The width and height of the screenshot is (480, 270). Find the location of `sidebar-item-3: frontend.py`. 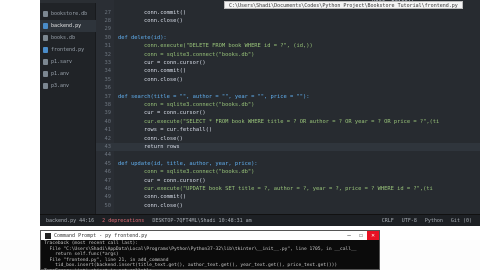

sidebar-item-3: frontend.py is located at coordinates (68, 50).